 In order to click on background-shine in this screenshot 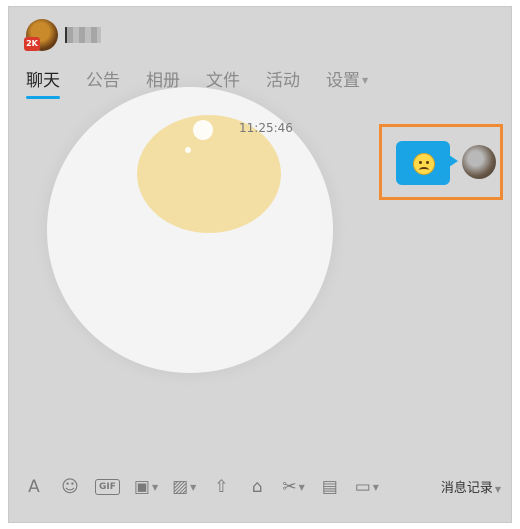, I will do `click(203, 130)`.